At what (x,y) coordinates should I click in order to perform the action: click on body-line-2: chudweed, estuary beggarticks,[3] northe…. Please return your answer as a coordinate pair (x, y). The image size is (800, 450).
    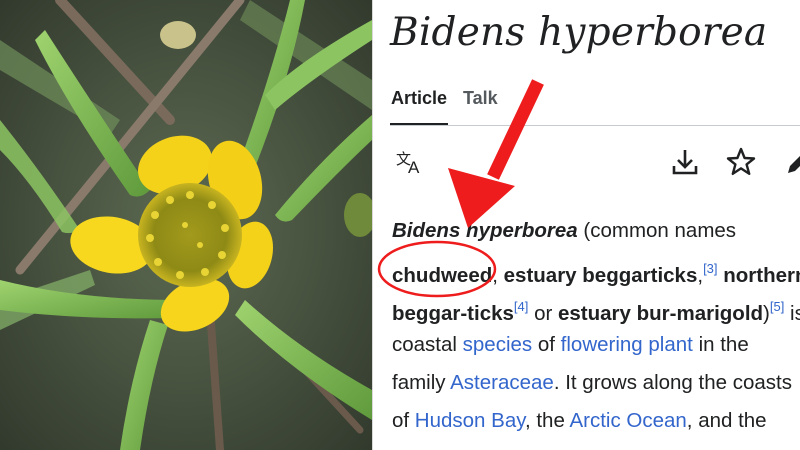
    Looking at the image, I should click on (596, 269).